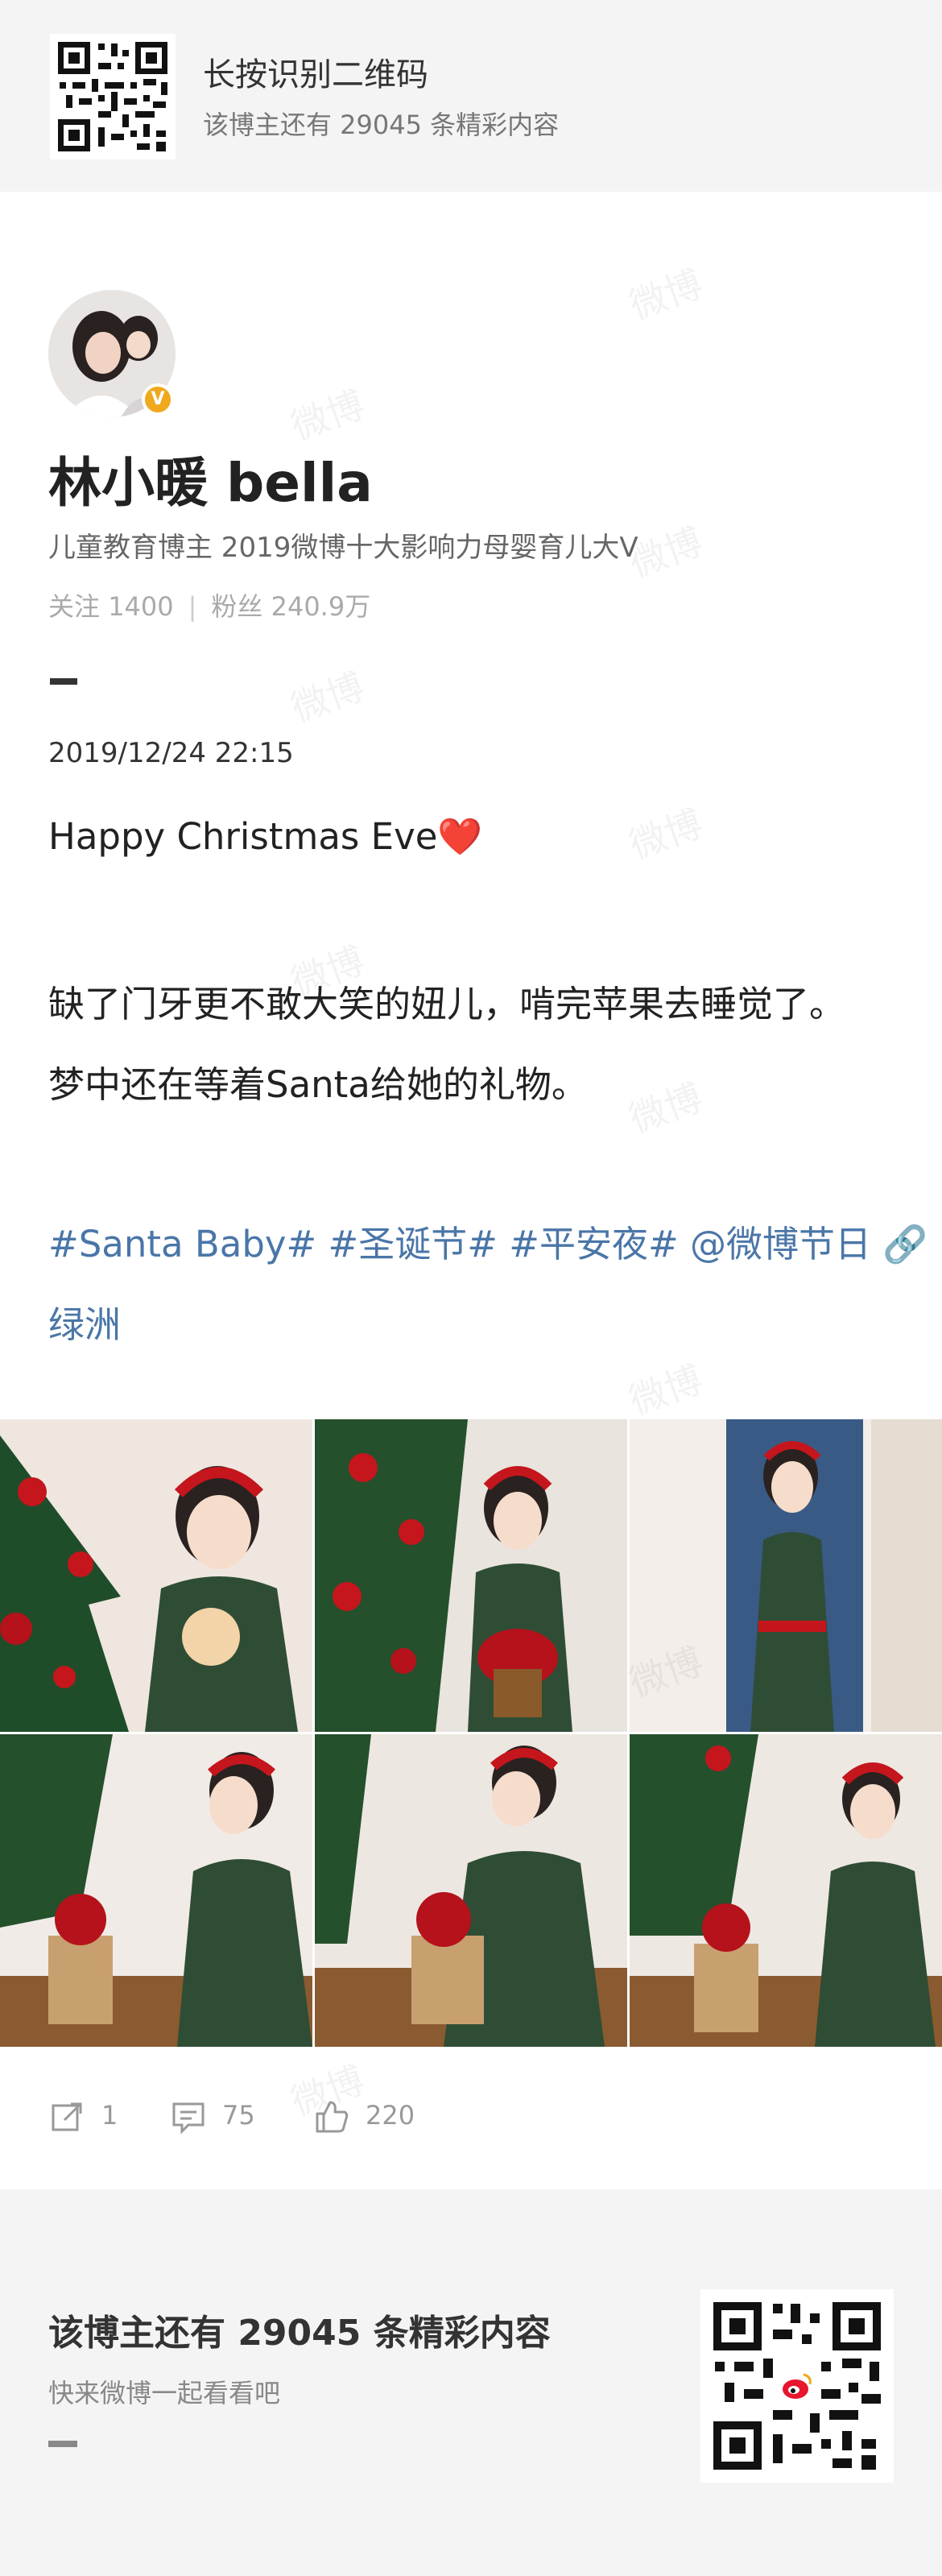 The height and width of the screenshot is (2576, 942). What do you see at coordinates (318, 1084) in the screenshot?
I see `post-text-line: 梦中还在等着Santa给她的礼物。` at bounding box center [318, 1084].